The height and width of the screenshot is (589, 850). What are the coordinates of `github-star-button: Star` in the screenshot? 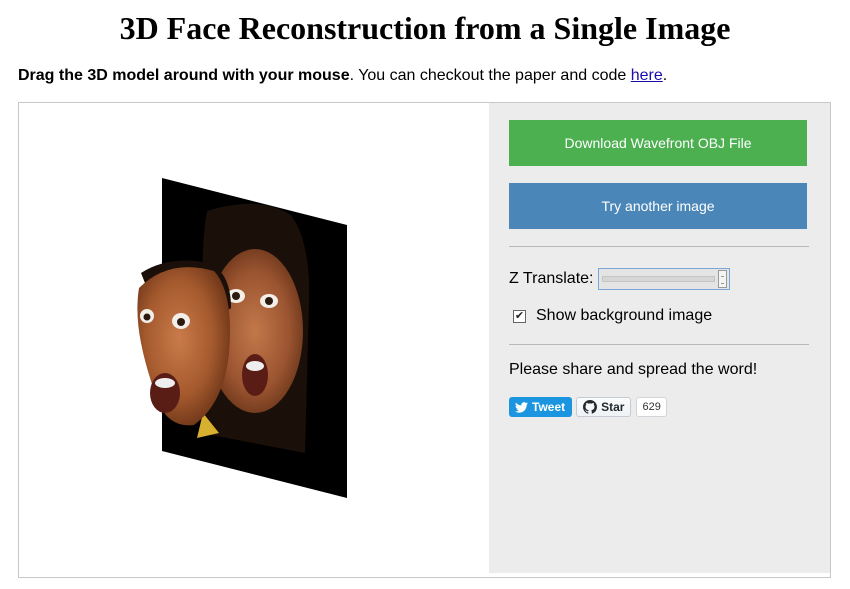 It's located at (604, 407).